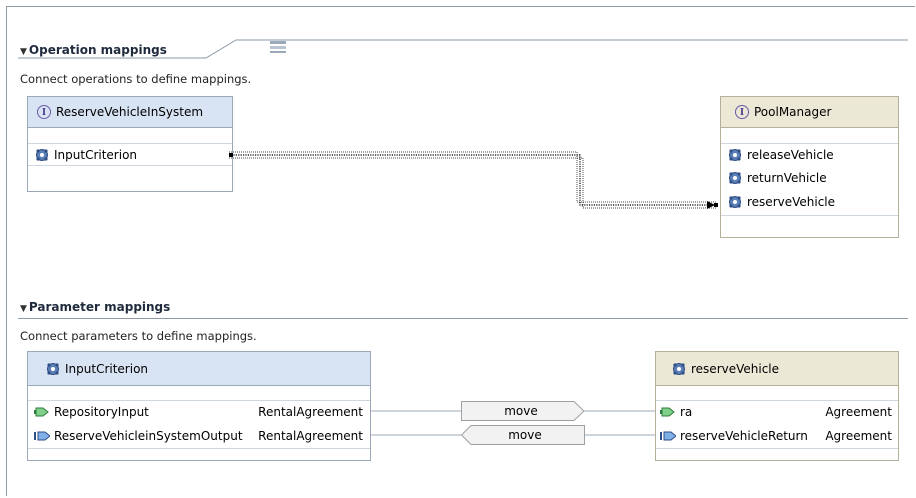 The image size is (916, 498). I want to click on target-interface-title: PoolManager, so click(793, 112).